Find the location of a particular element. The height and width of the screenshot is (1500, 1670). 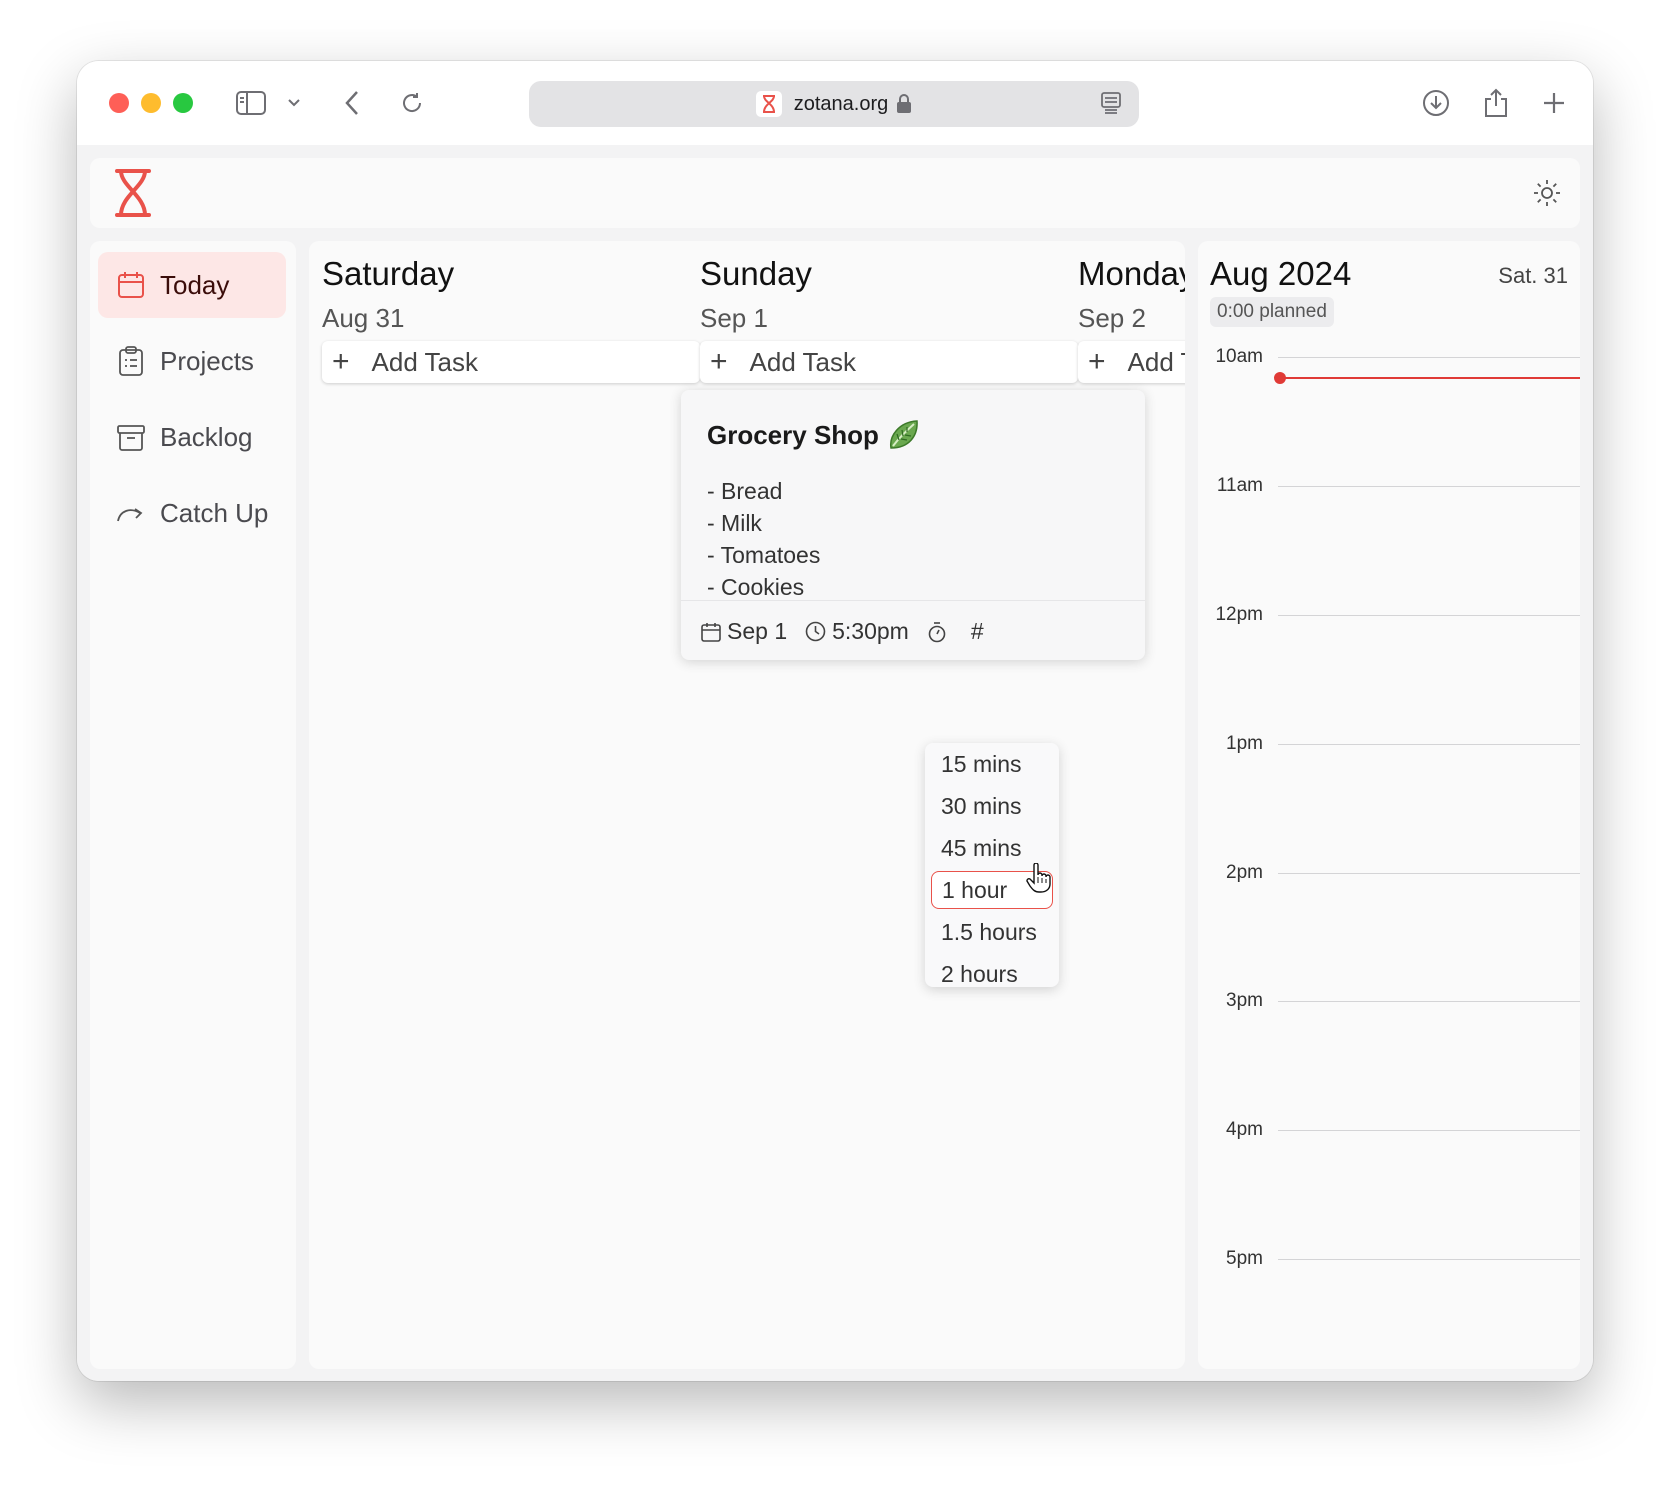

hour-row: 1pm is located at coordinates (1389, 744).